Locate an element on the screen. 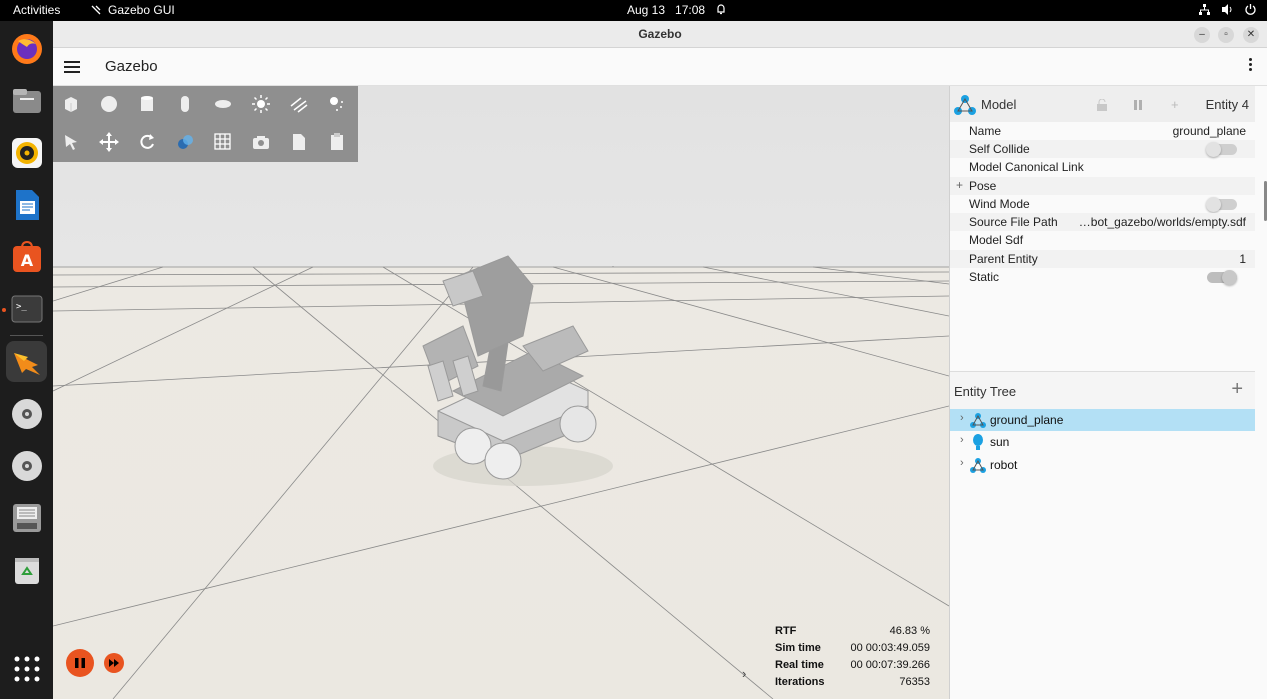  prop-label: Self Collide is located at coordinates (999, 149).